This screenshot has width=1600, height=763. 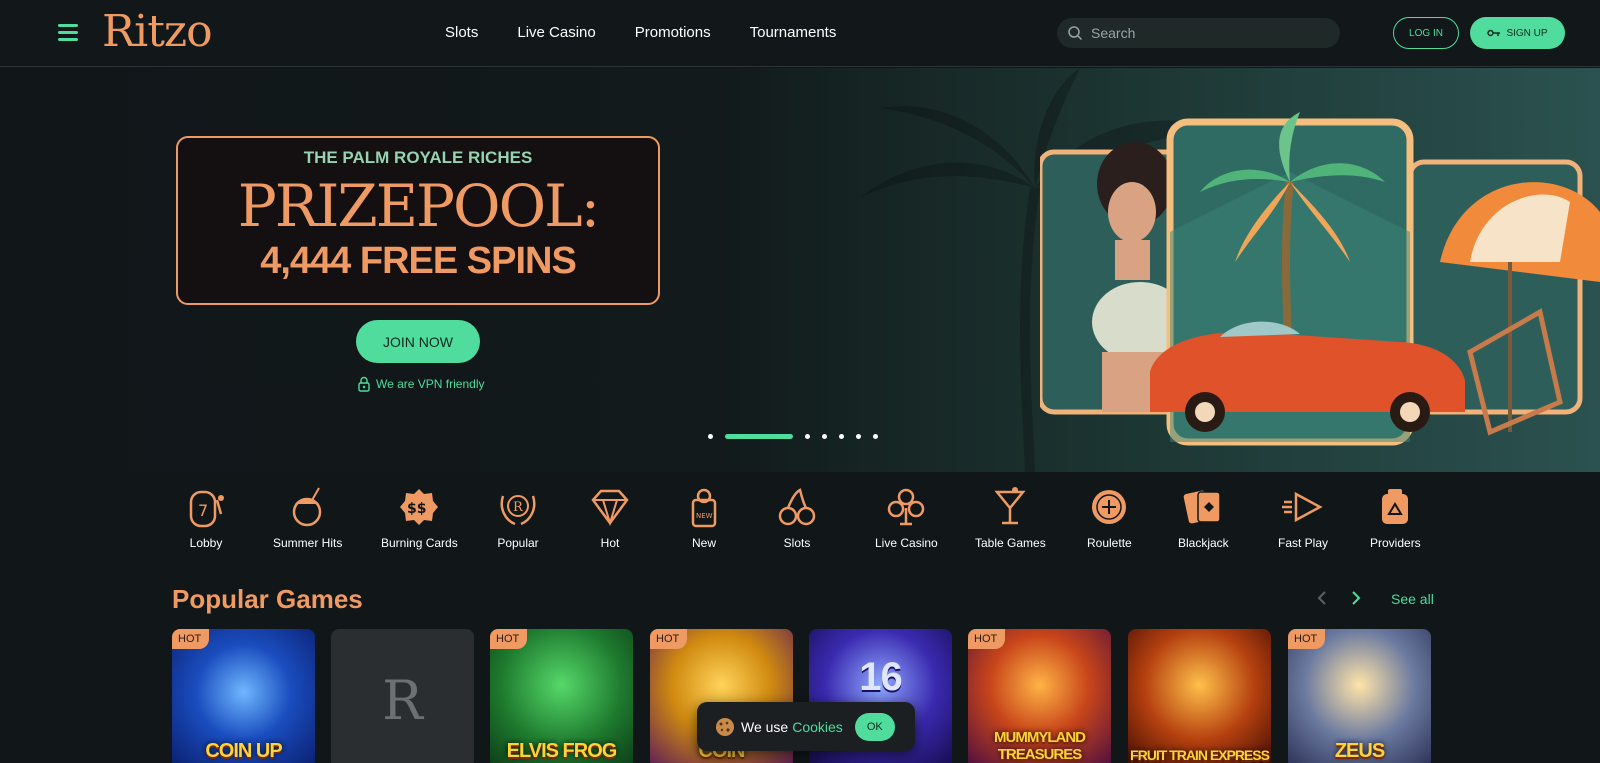 What do you see at coordinates (1359, 751) in the screenshot?
I see `game-title: ZEUS` at bounding box center [1359, 751].